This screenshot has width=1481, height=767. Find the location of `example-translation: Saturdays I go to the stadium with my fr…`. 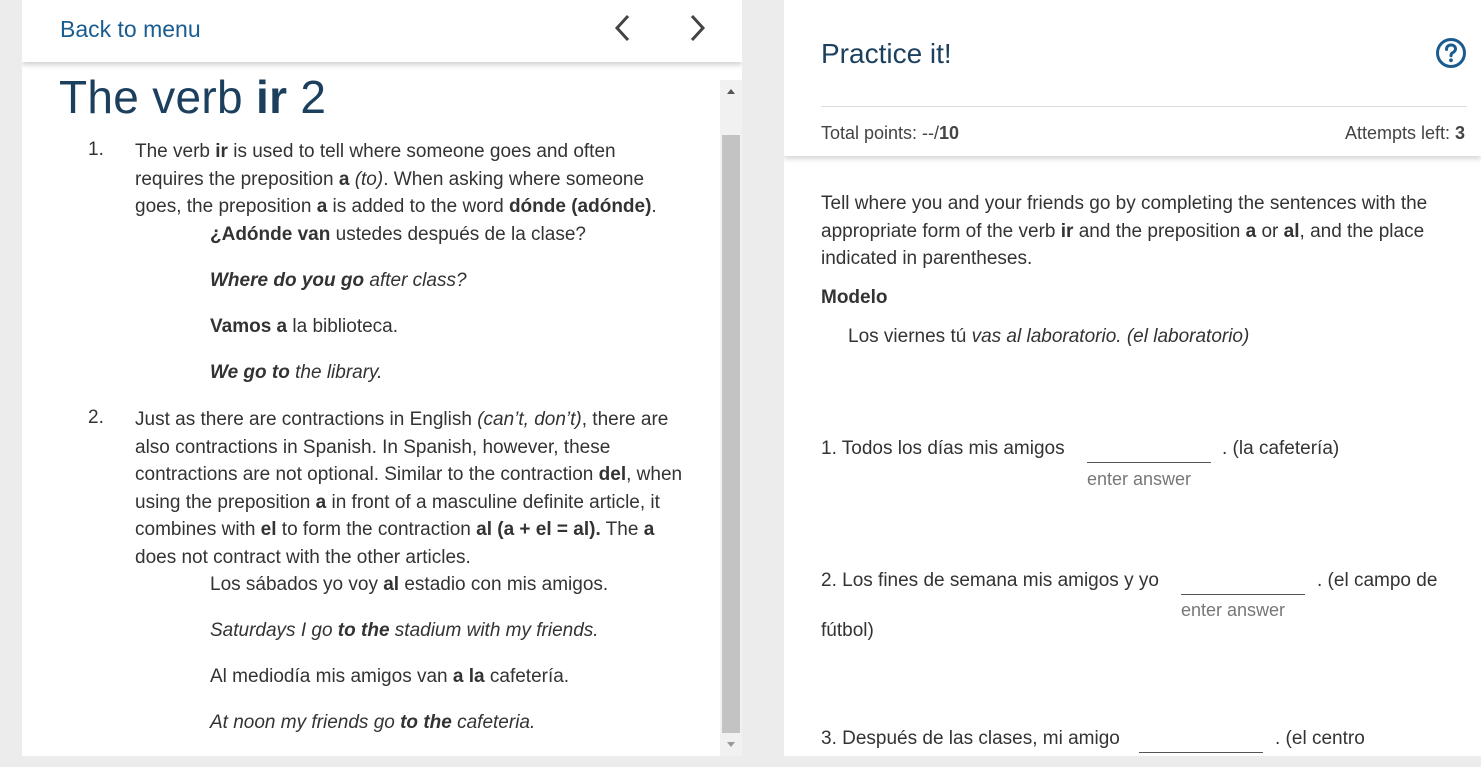

example-translation: Saturdays I go to the stadium with my fr… is located at coordinates (404, 630).